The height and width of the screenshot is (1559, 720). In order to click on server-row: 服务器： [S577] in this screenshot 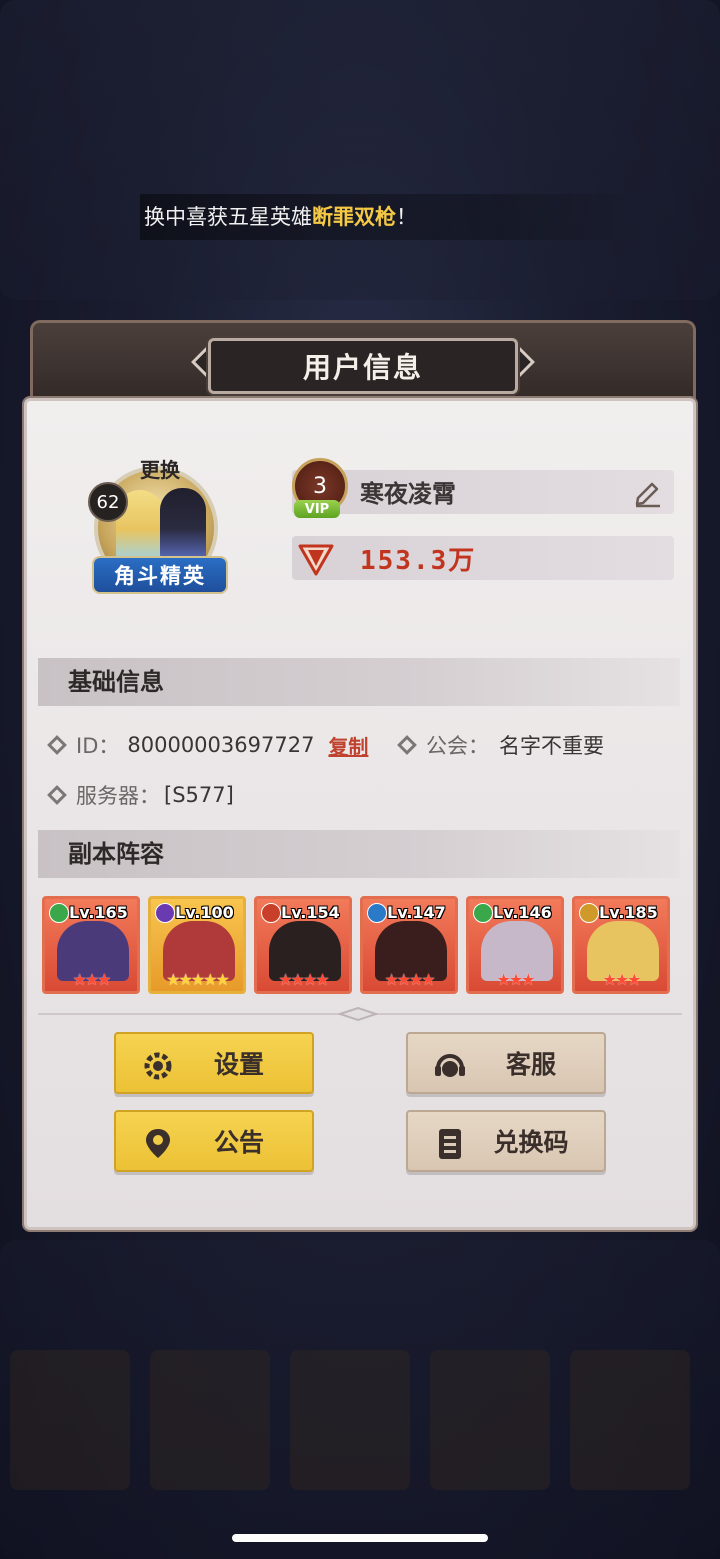, I will do `click(140, 795)`.